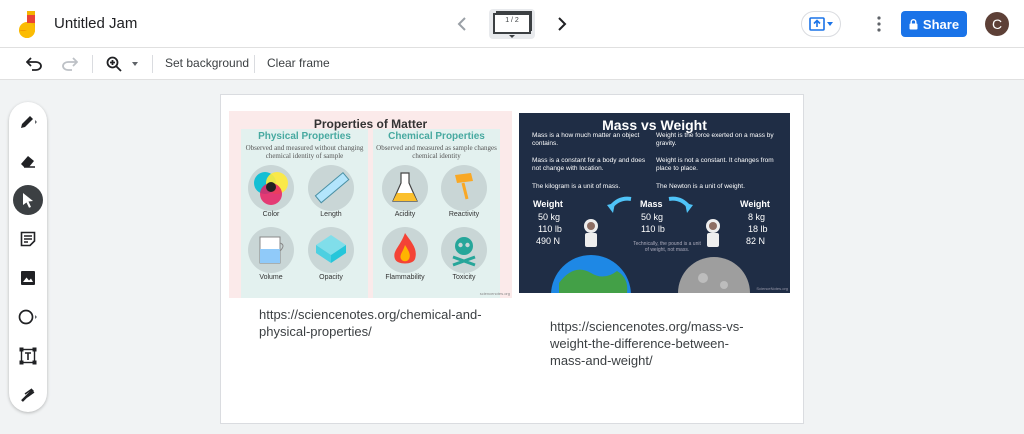 The height and width of the screenshot is (434, 1024). What do you see at coordinates (271, 277) in the screenshot?
I see `volume-label: Volume` at bounding box center [271, 277].